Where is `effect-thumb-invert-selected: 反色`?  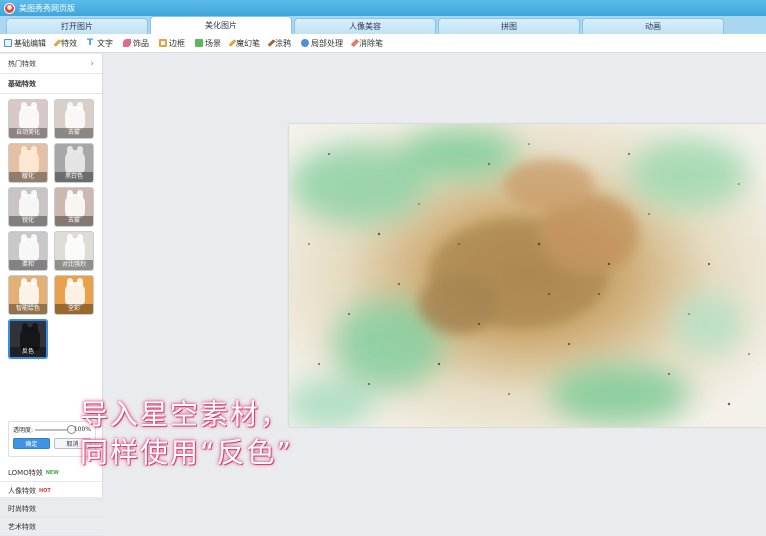
effect-thumb-invert-selected: 反色 is located at coordinates (28, 339).